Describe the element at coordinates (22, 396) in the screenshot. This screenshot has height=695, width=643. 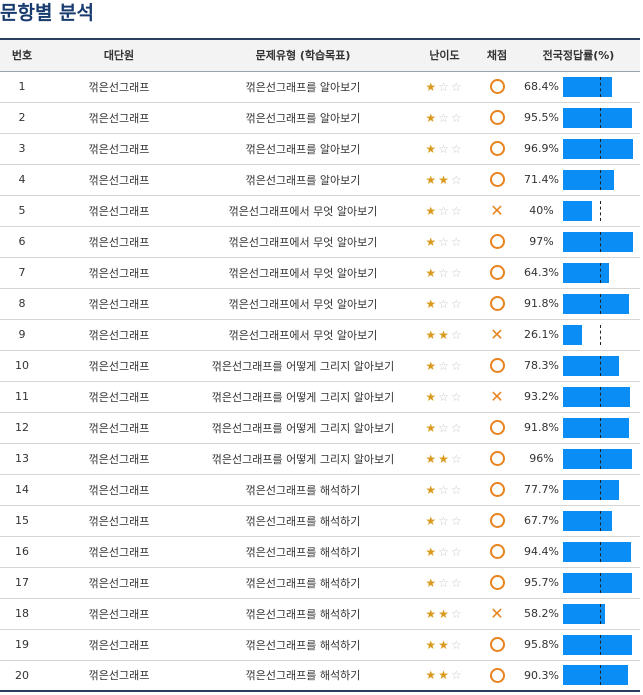
I see `row-number: 11` at that location.